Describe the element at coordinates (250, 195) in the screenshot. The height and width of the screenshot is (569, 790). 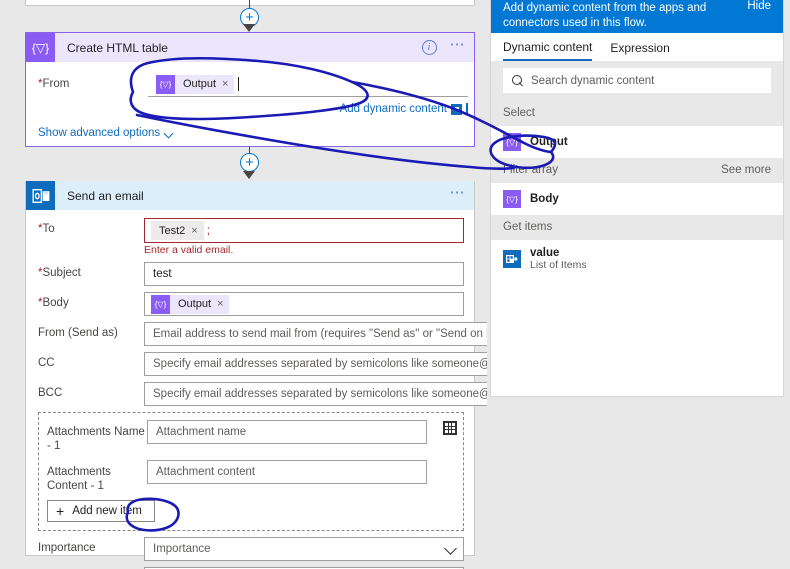
I see `card-header: Send an email ⋯` at that location.